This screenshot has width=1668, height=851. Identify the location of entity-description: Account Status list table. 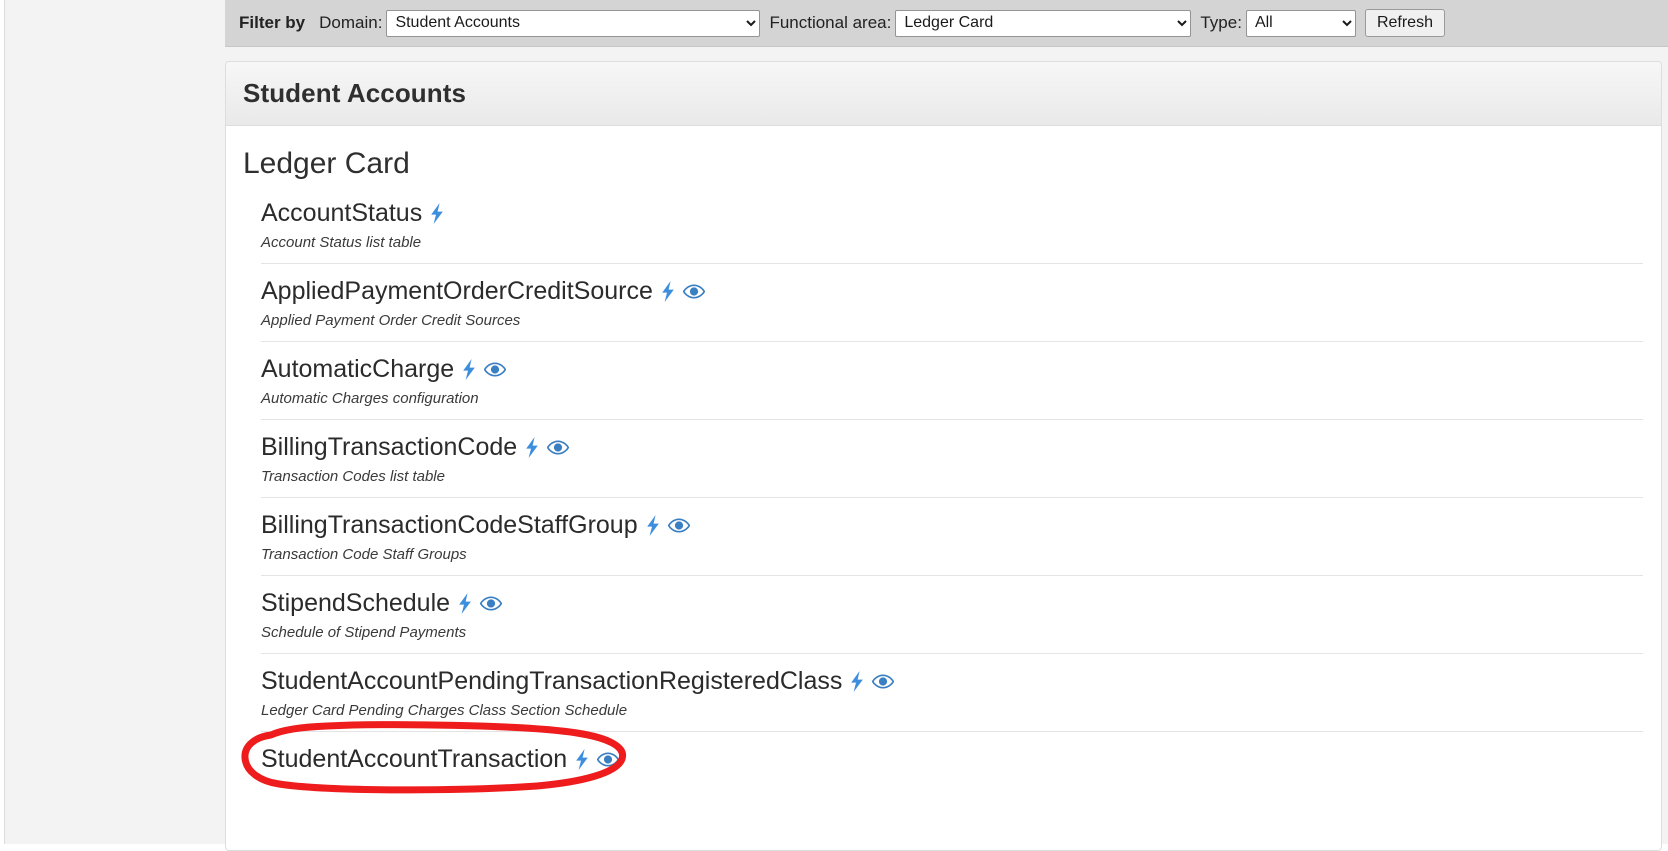
(341, 242).